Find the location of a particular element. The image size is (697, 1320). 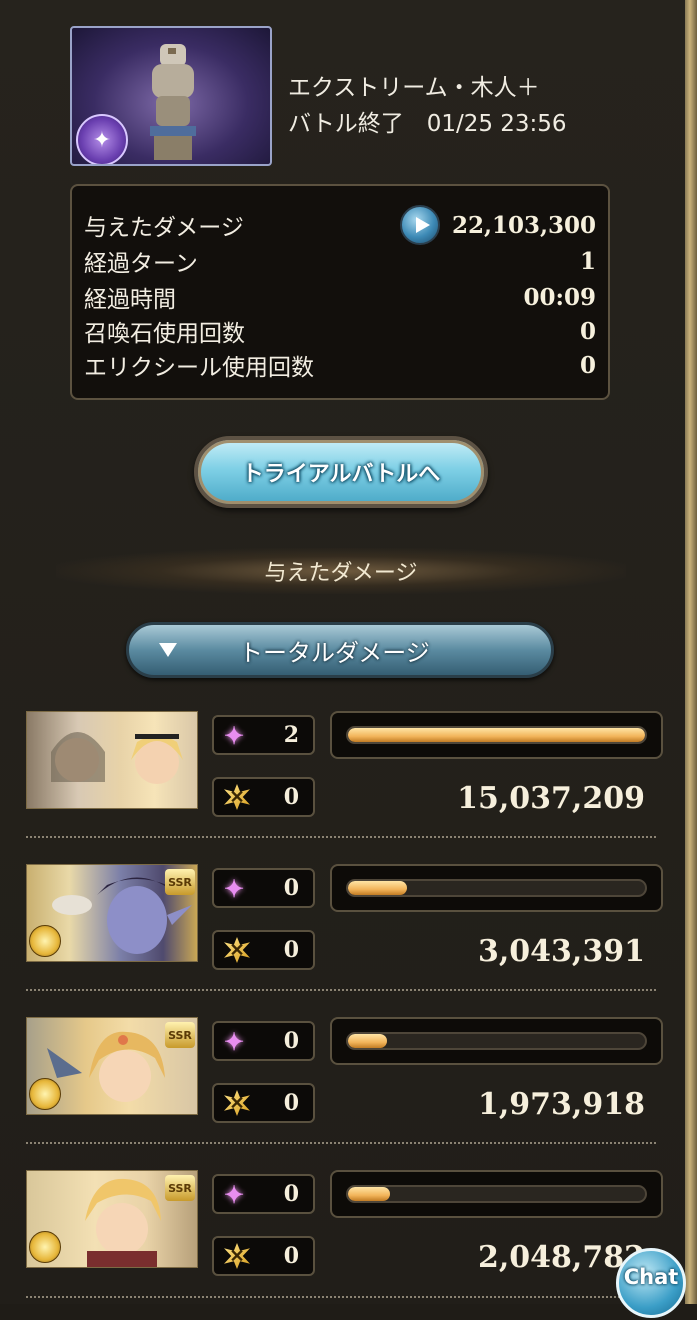

stat-row-elixir: エリクシール使用回数 0 is located at coordinates (340, 365).